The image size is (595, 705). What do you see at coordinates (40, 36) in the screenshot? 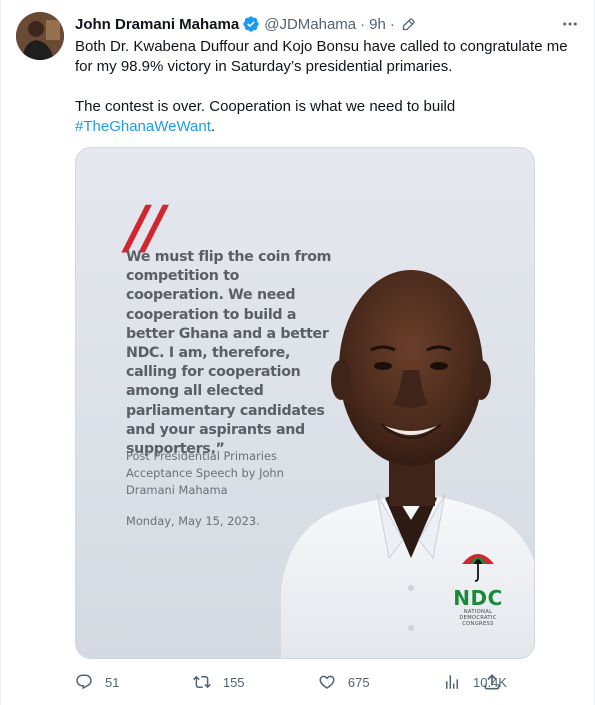
I see `avatar` at bounding box center [40, 36].